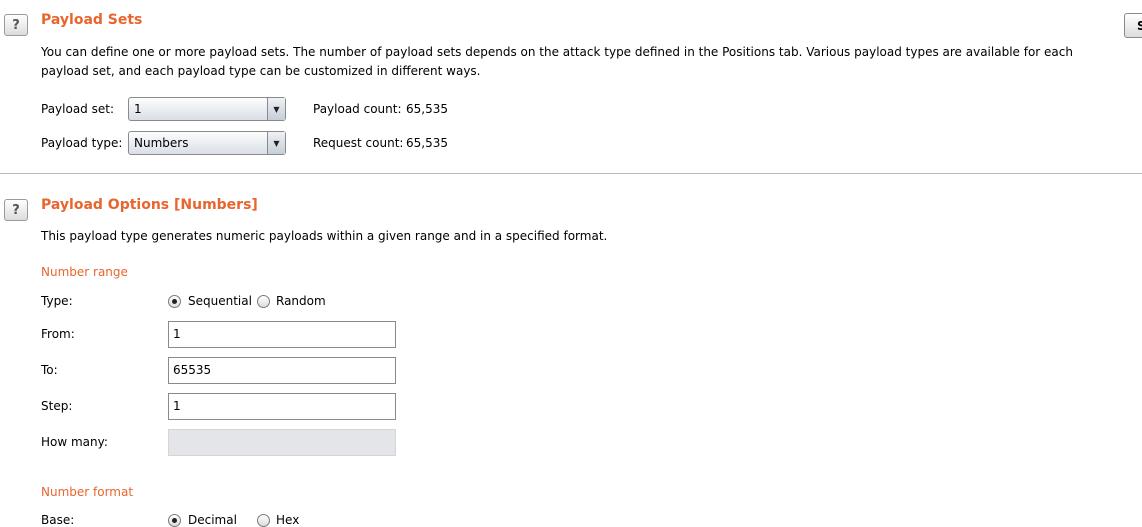 The width and height of the screenshot is (1142, 527). What do you see at coordinates (427, 109) in the screenshot?
I see `payload-count-value: 65,535` at bounding box center [427, 109].